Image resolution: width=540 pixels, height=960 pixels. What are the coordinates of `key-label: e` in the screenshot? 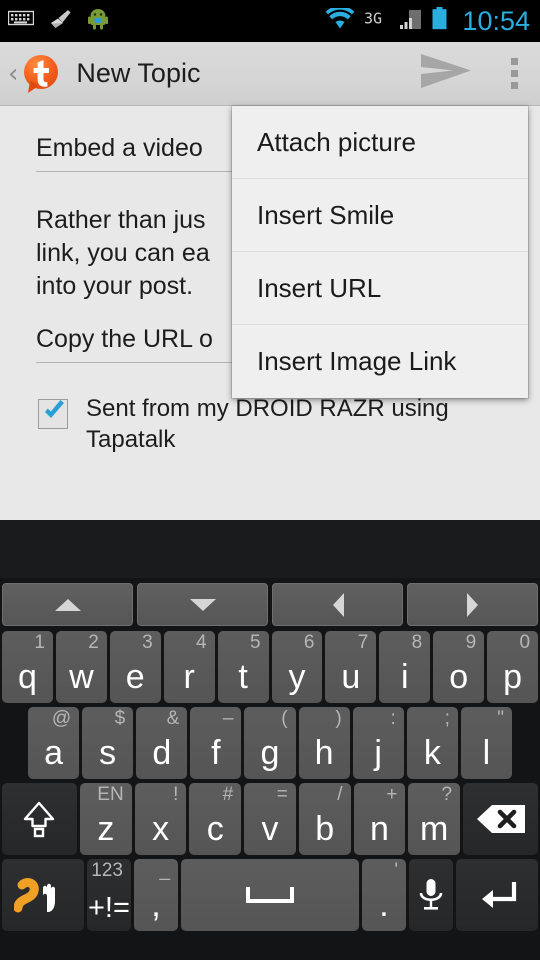 It's located at (135, 677).